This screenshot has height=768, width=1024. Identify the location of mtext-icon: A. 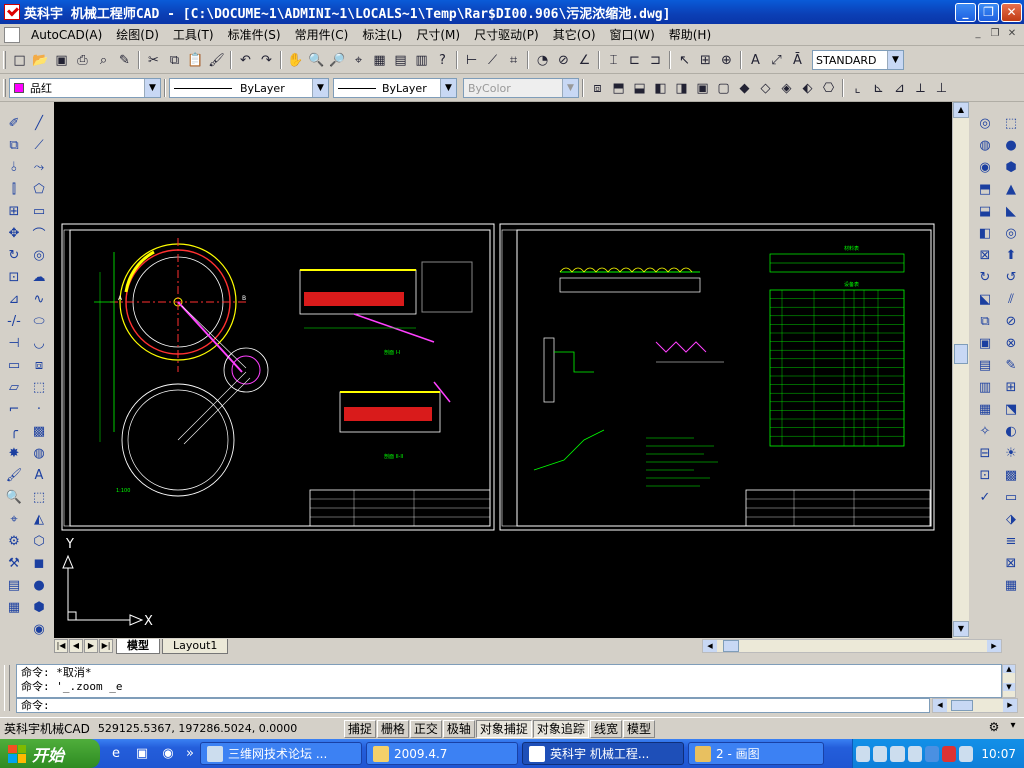
(39, 475).